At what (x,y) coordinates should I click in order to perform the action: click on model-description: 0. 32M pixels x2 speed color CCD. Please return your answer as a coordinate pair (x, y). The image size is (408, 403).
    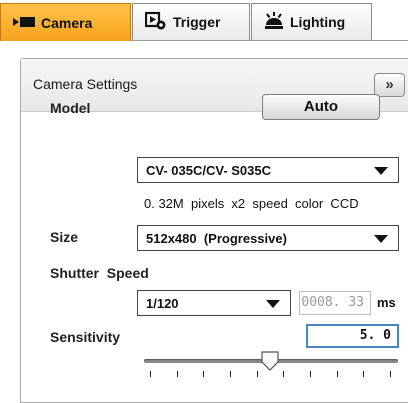
    Looking at the image, I should click on (251, 203).